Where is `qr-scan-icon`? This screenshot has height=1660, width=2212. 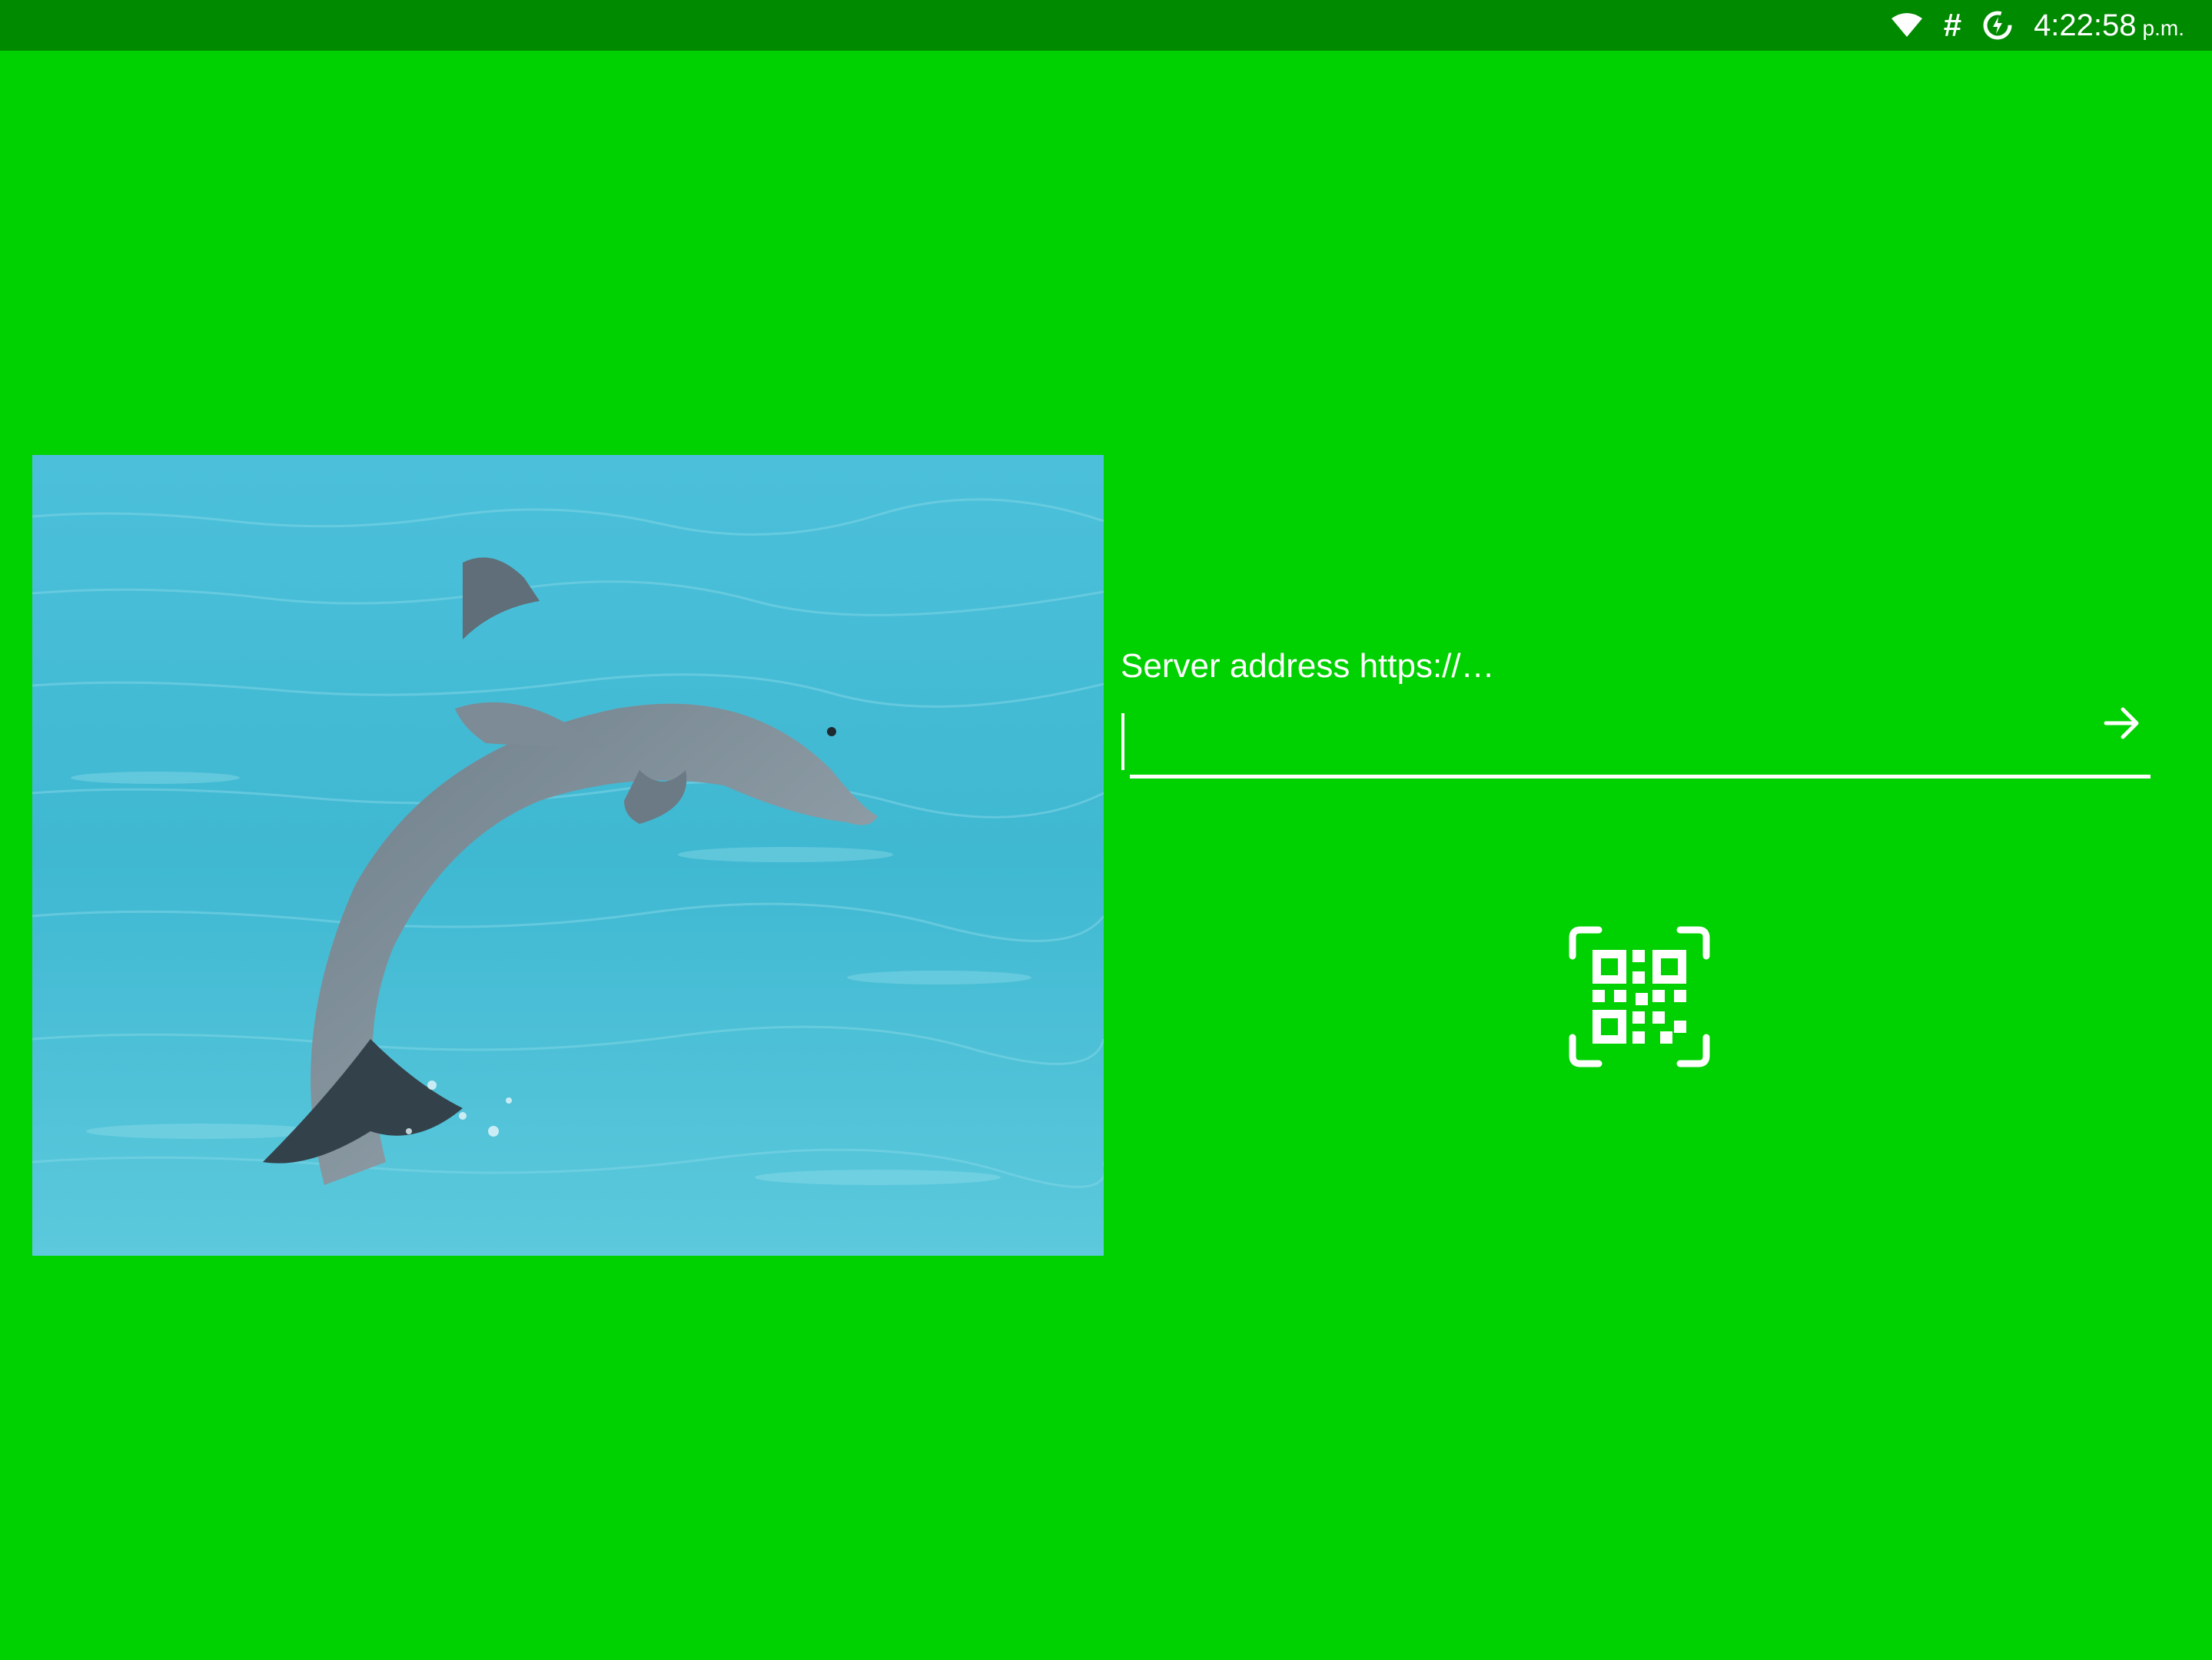 qr-scan-icon is located at coordinates (1639, 996).